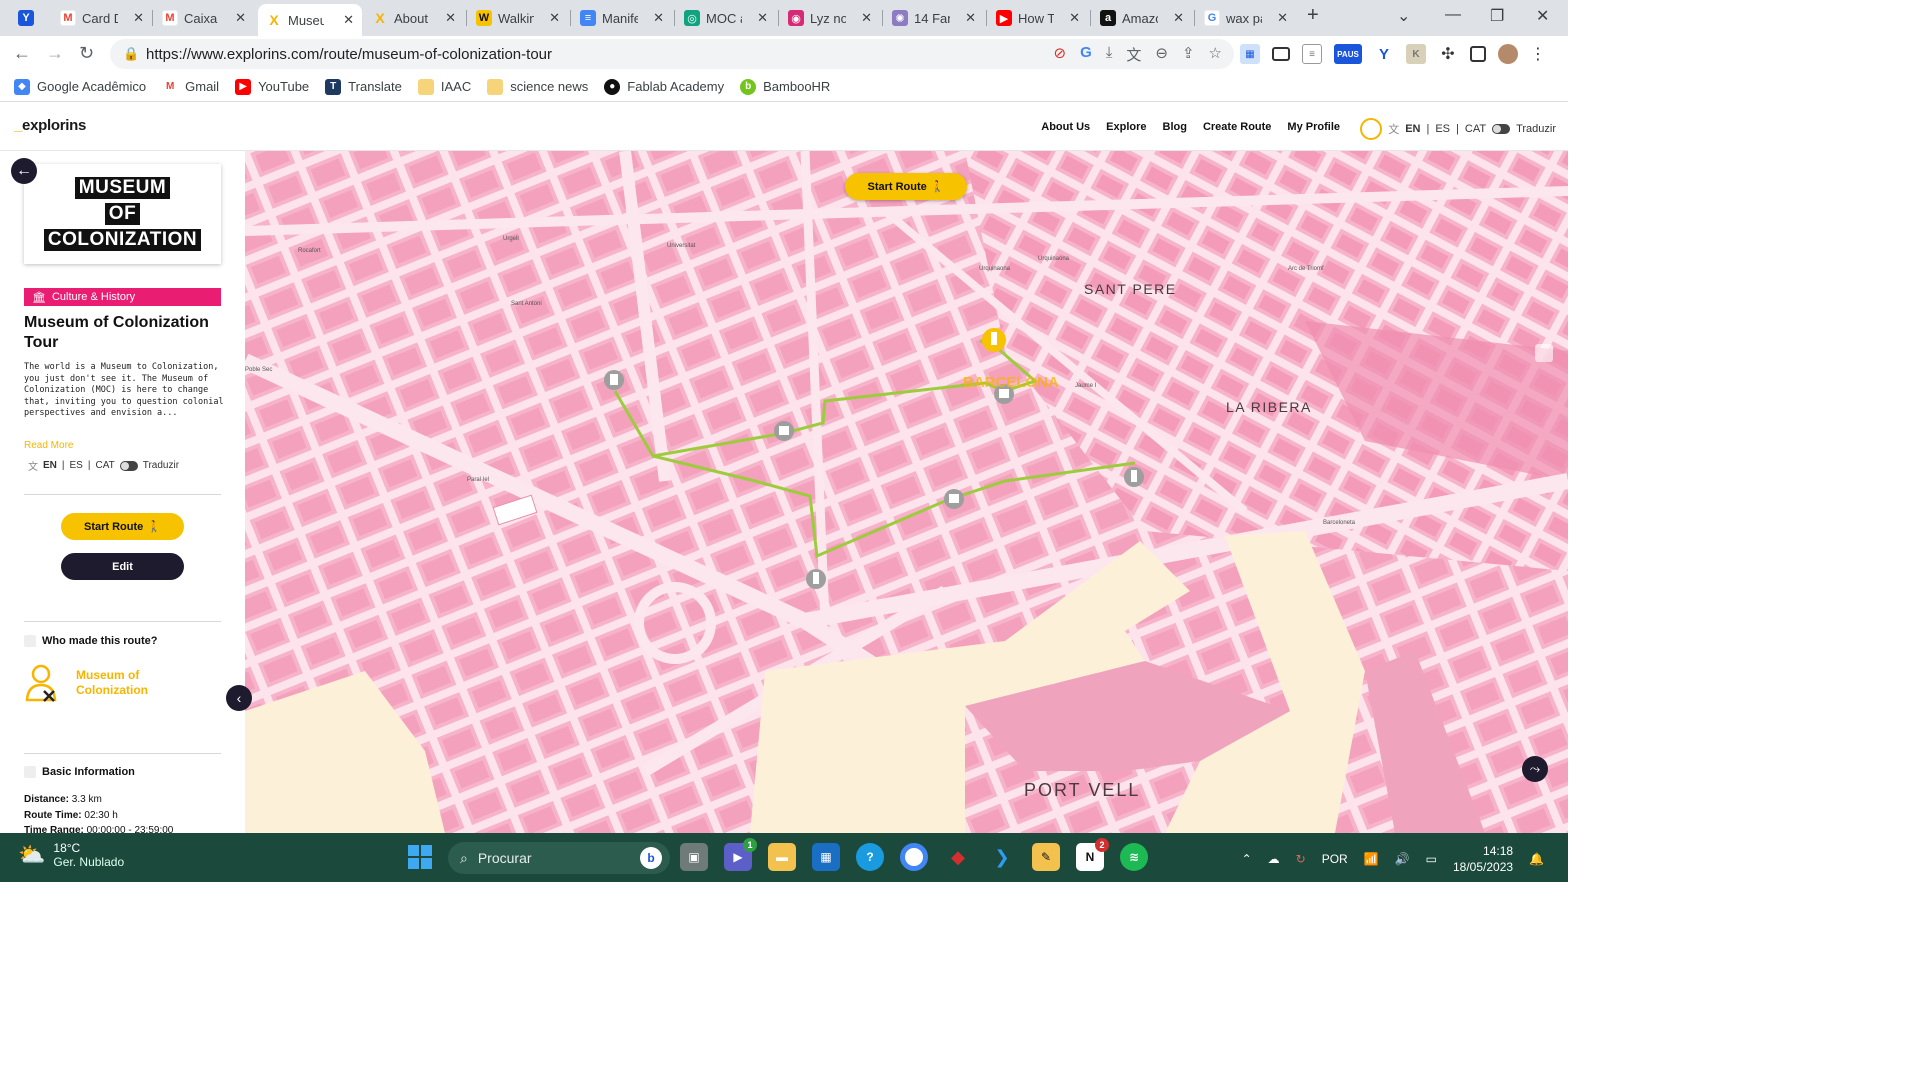 Image resolution: width=1920 pixels, height=1080 pixels. I want to click on tab-4: X About ✕, so click(414, 18).